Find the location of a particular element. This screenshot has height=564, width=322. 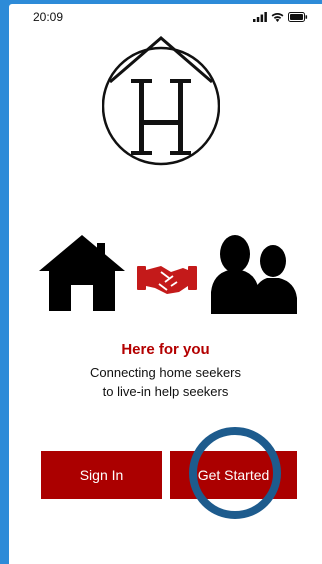

subtitle-line-1: Connecting home seekers is located at coordinates (165, 372).